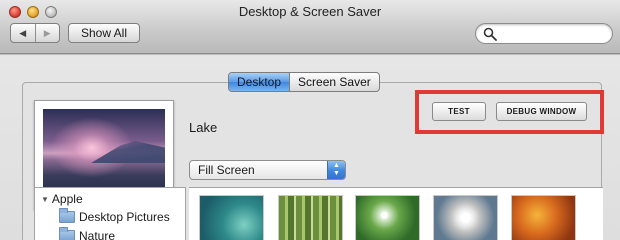  Describe the element at coordinates (104, 33) in the screenshot. I see `show-all-button: Show All` at that location.